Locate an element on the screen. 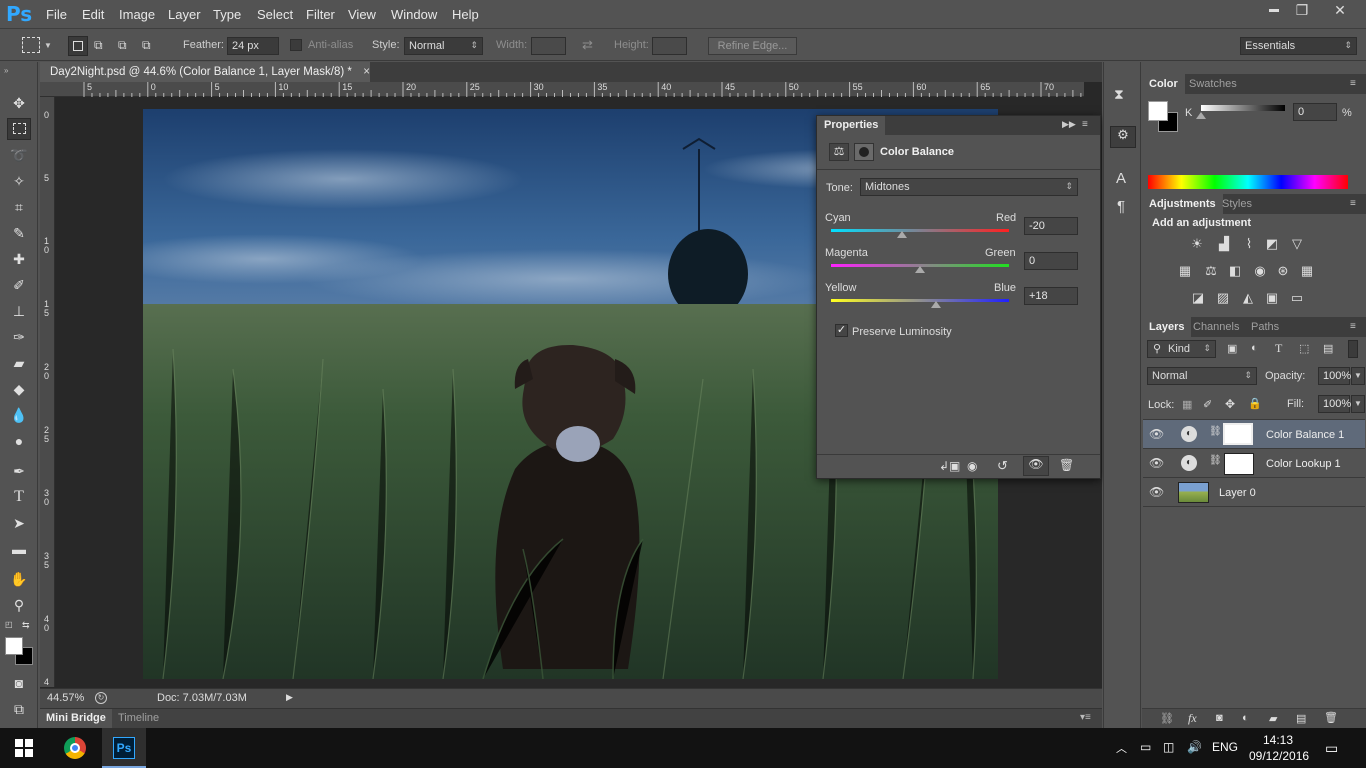 This screenshot has width=1366, height=768. move-tool-icon: ✥ is located at coordinates (19, 103).